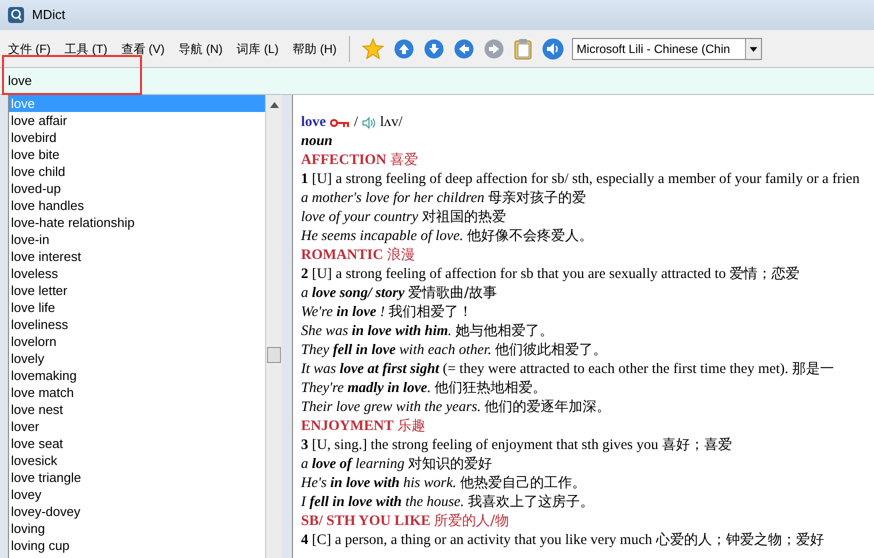 This screenshot has height=558, width=874. Describe the element at coordinates (137, 375) in the screenshot. I see `word-list-item: lovemaking` at that location.